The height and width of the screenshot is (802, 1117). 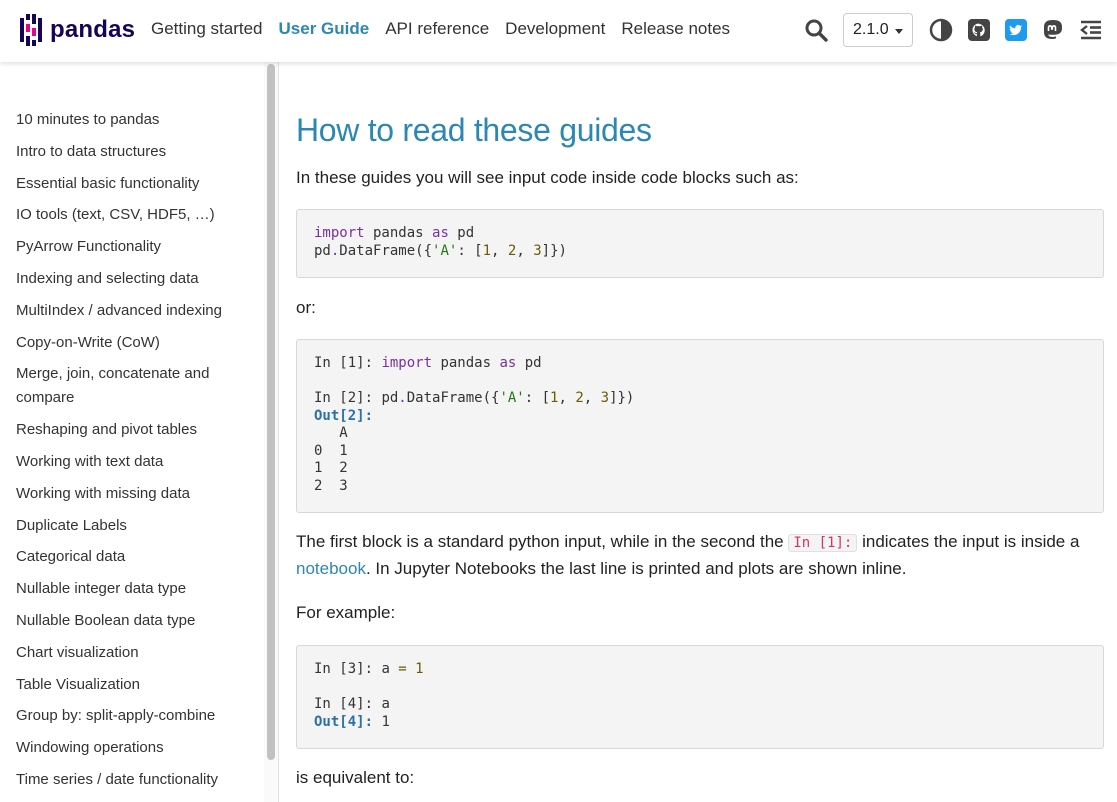 I want to click on sidebar-item-text-data: Working with text data, so click(x=136, y=462).